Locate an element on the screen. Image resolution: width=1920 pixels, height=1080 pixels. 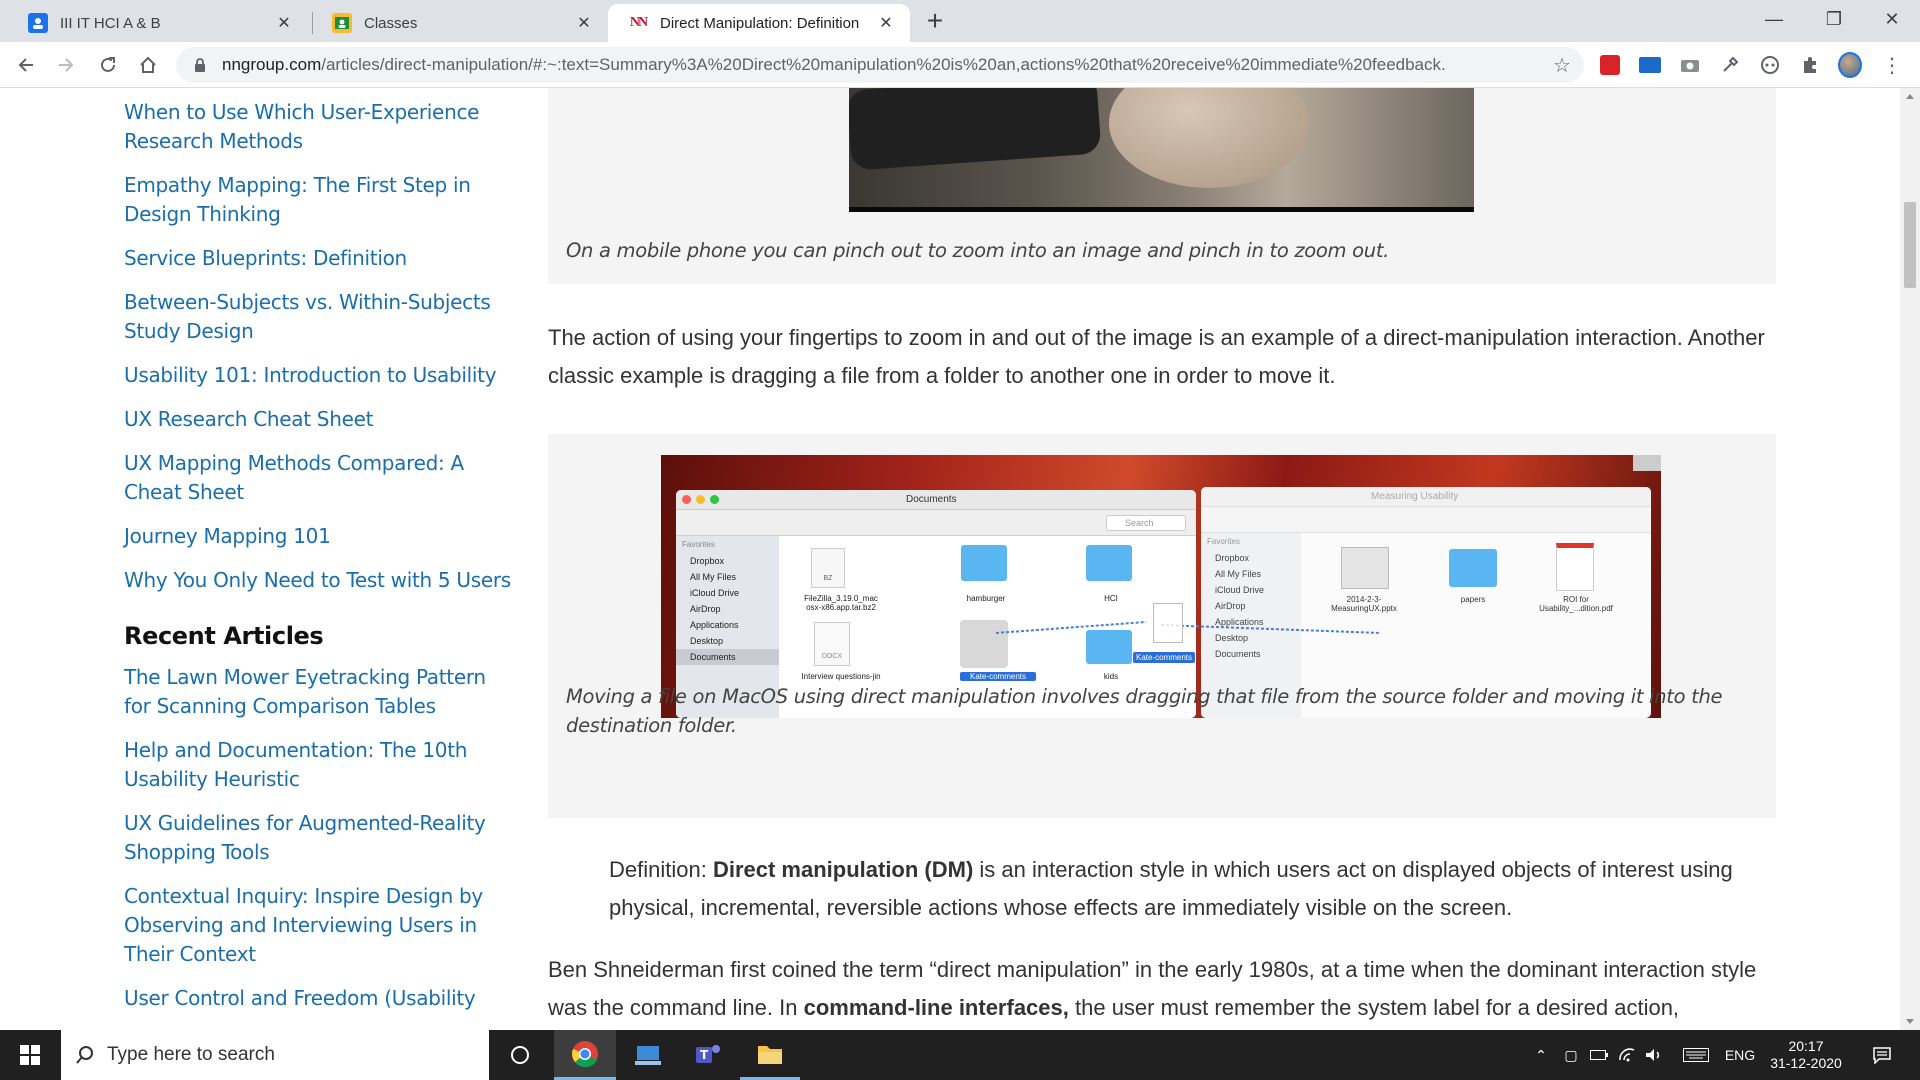
task-view-icon is located at coordinates (520, 1055).